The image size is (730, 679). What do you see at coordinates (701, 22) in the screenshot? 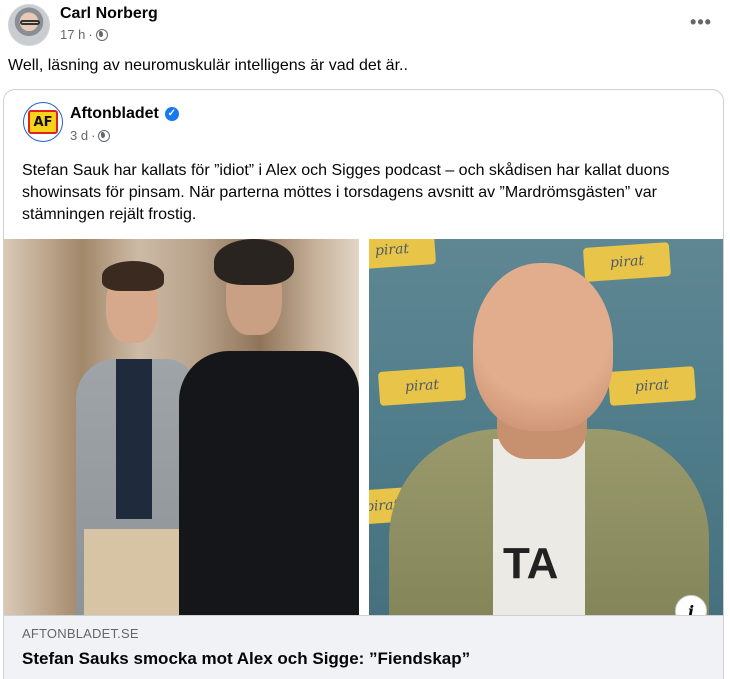
I see `more-options-button: •••` at bounding box center [701, 22].